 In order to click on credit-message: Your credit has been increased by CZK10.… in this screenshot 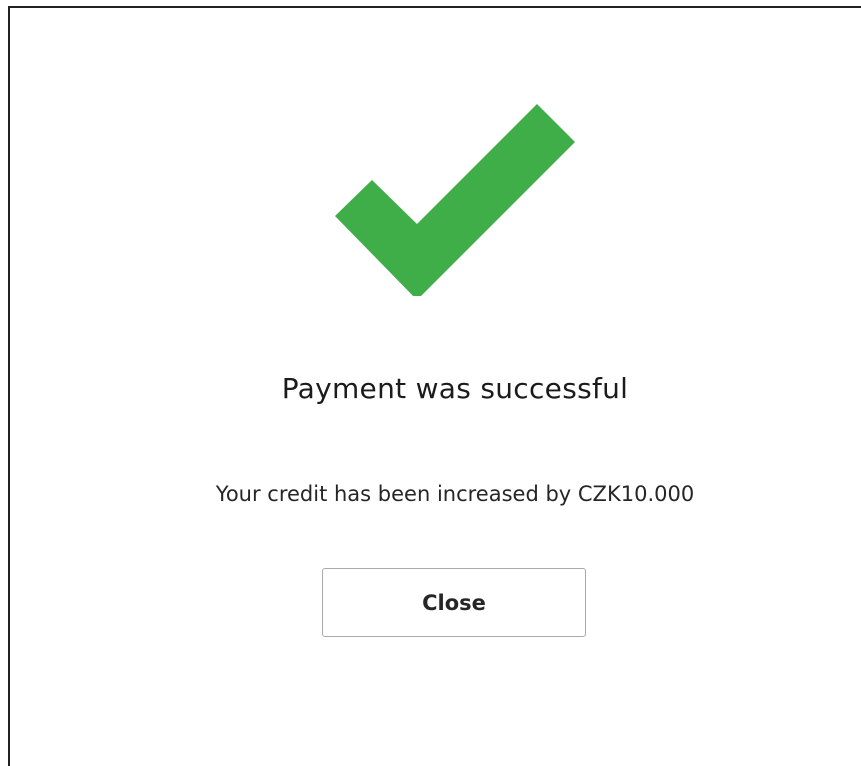, I will do `click(455, 494)`.